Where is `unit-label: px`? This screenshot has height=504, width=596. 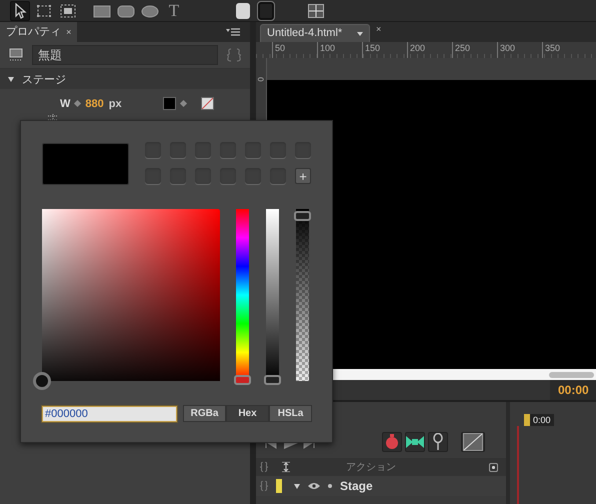 unit-label: px is located at coordinates (115, 104).